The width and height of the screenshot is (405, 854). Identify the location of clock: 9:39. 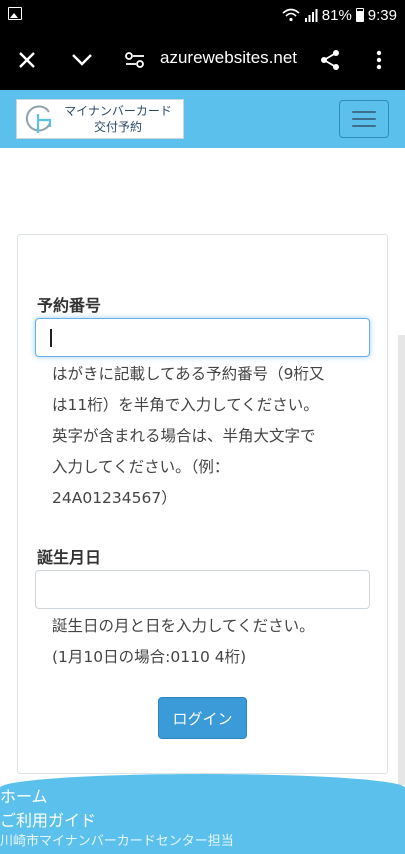
(382, 15).